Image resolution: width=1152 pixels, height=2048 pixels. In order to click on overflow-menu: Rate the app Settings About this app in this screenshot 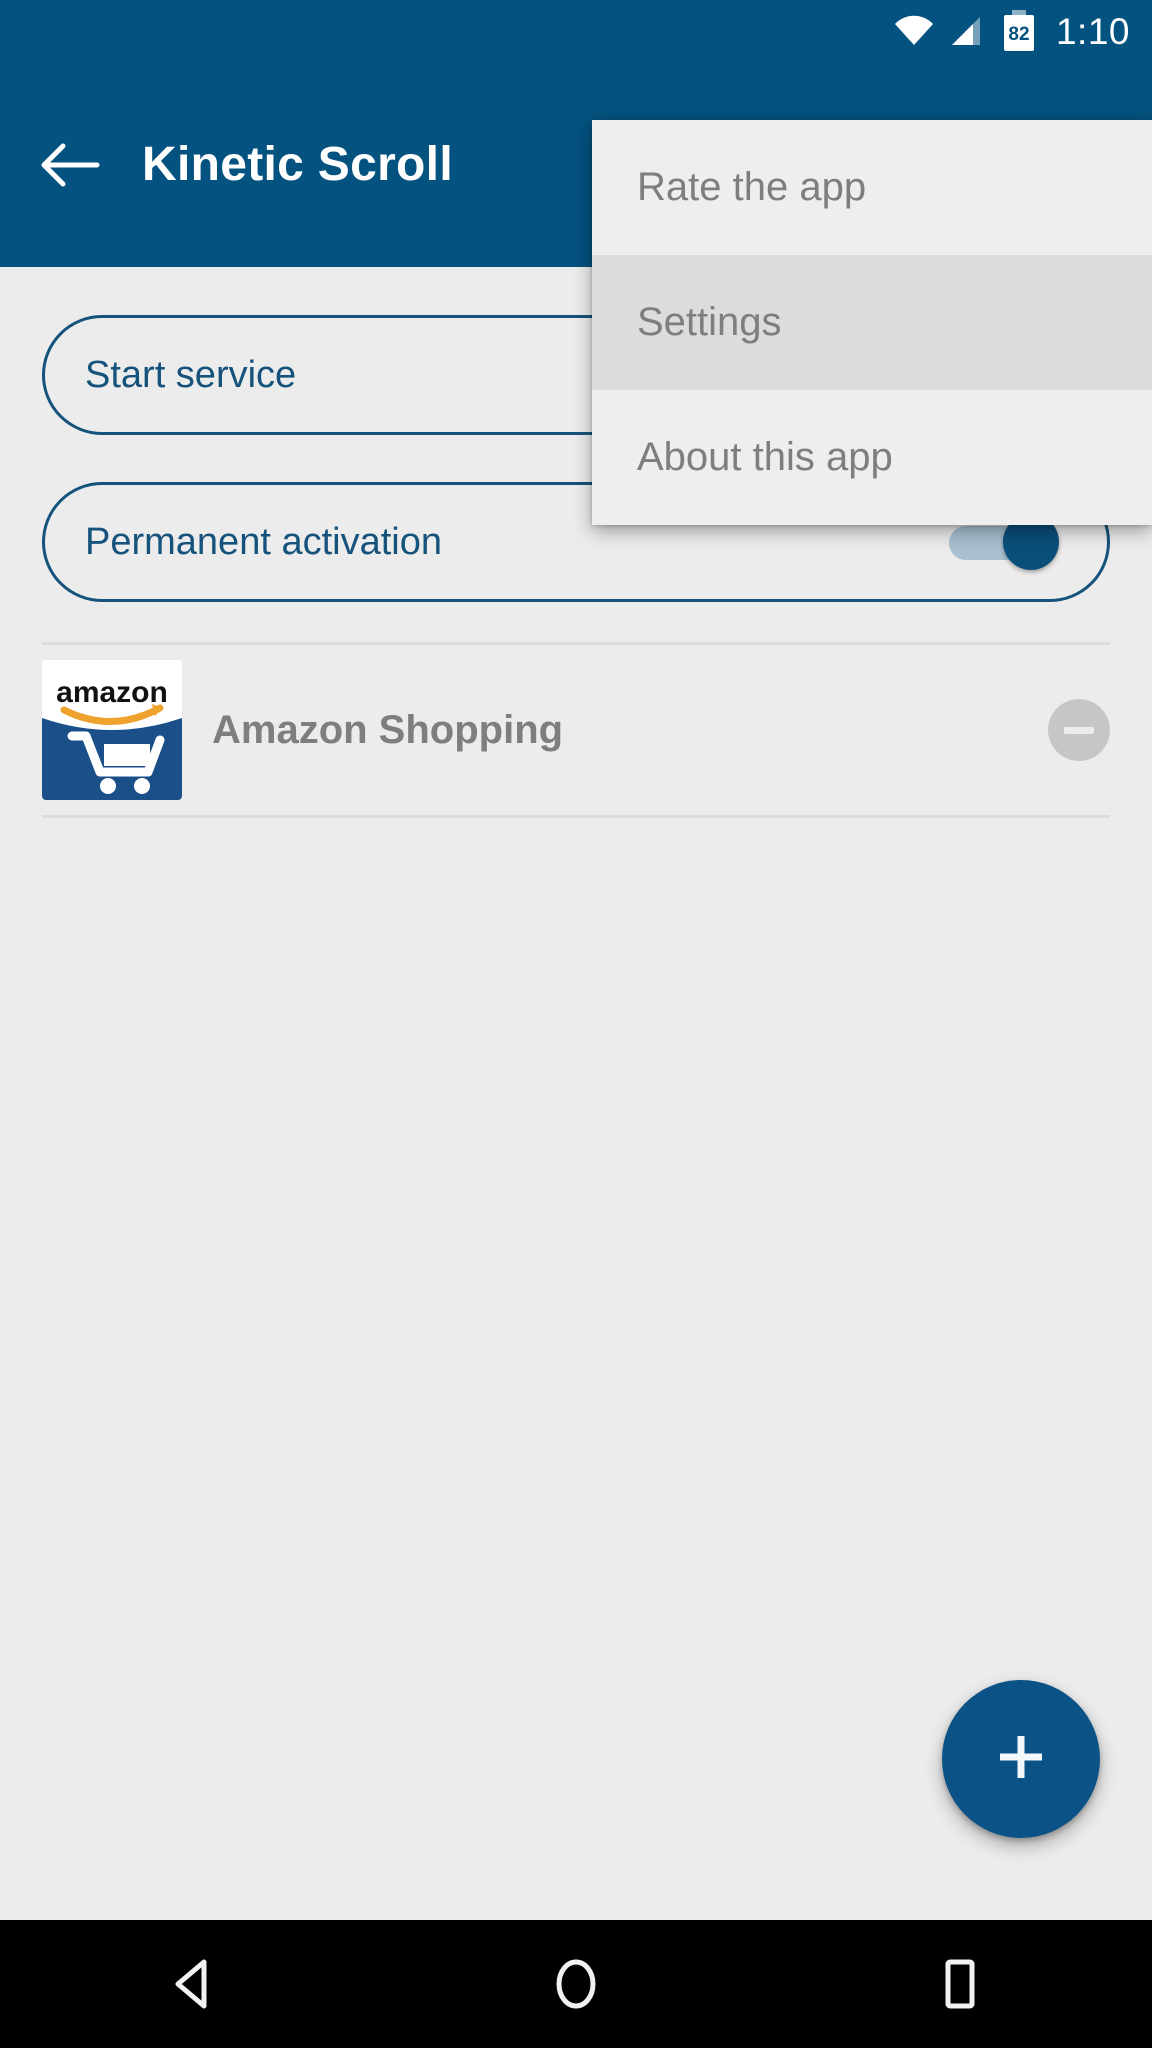, I will do `click(872, 322)`.